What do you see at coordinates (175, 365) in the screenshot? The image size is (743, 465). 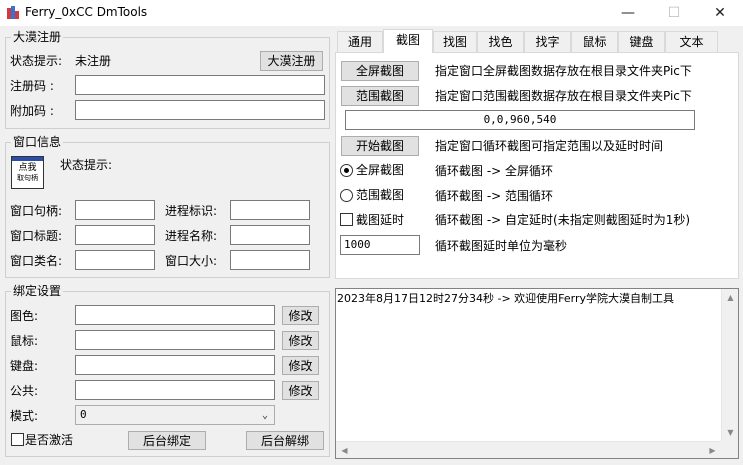 I see `bind-keypad-input` at bounding box center [175, 365].